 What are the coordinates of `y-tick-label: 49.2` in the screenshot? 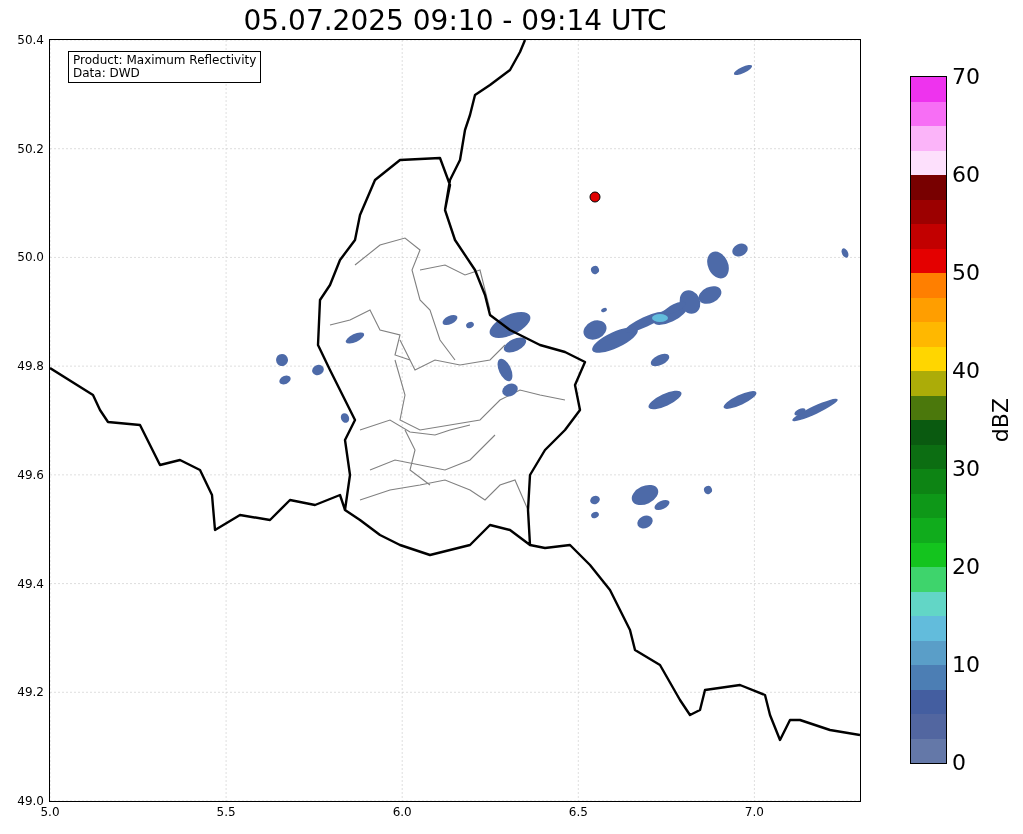 It's located at (30, 692).